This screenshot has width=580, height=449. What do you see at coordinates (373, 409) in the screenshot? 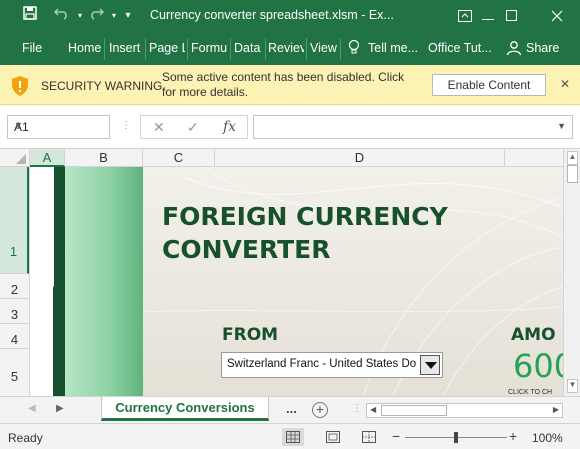
I see `scroll-left-icon: ◀` at bounding box center [373, 409].